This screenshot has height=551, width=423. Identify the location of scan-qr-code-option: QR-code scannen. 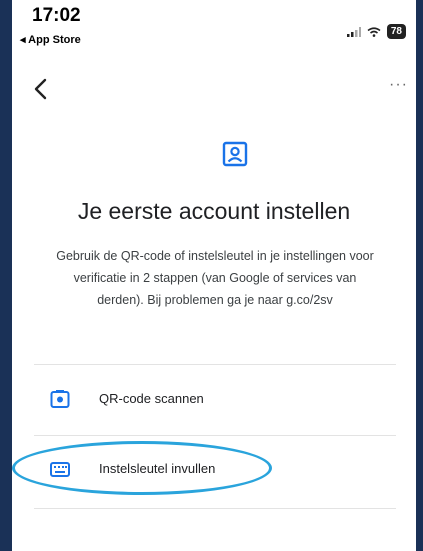
(215, 400).